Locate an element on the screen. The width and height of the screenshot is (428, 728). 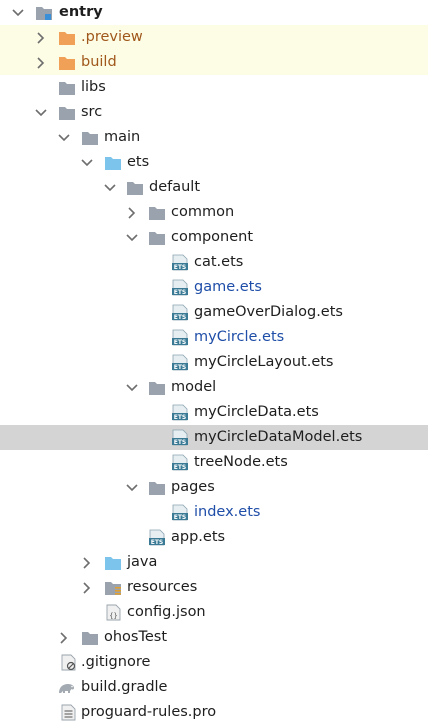
tree-label: index.ets is located at coordinates (227, 512).